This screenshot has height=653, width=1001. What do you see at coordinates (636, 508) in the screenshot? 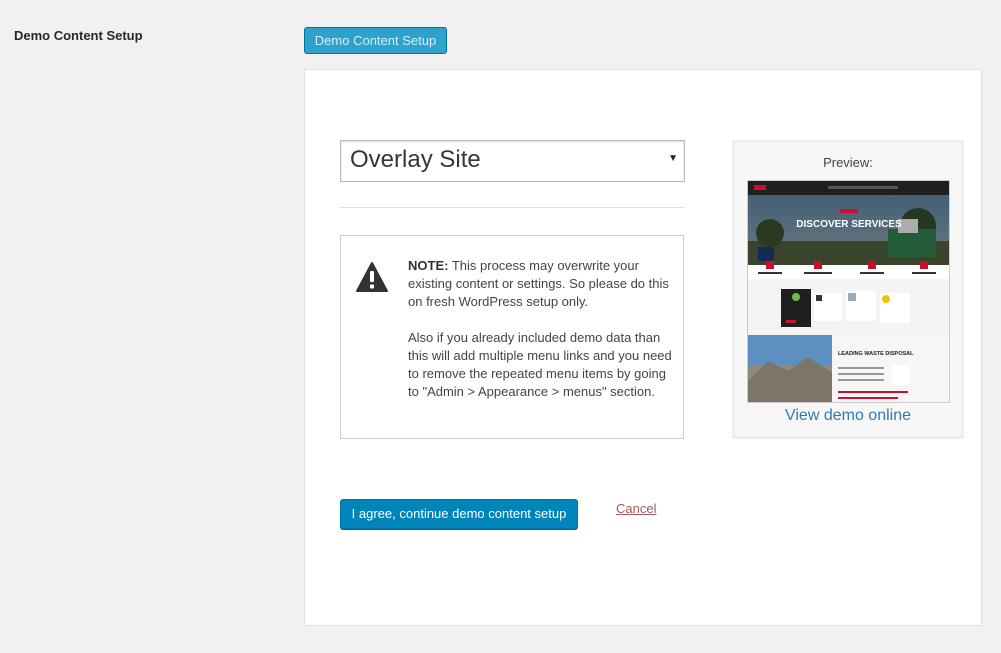
I see `cancel-link: Cancel` at bounding box center [636, 508].